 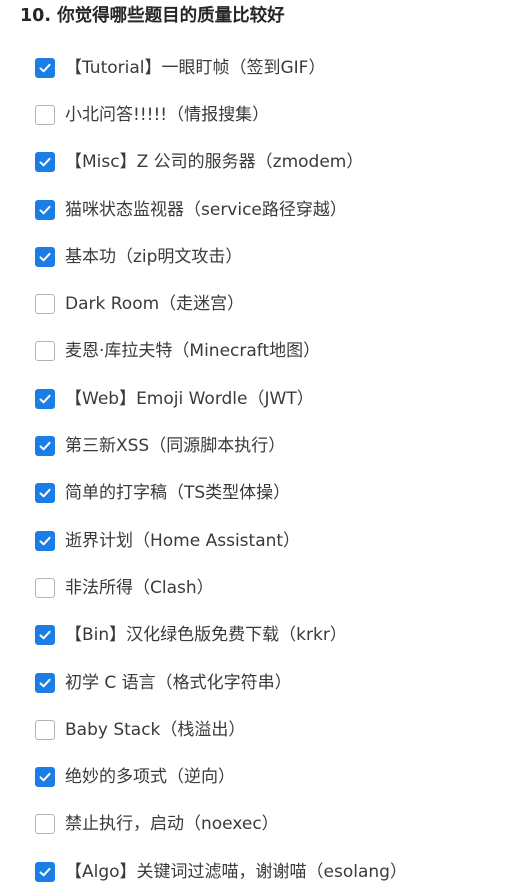 I want to click on option-label: 逝界计划（Home Assistant）, so click(x=183, y=540).